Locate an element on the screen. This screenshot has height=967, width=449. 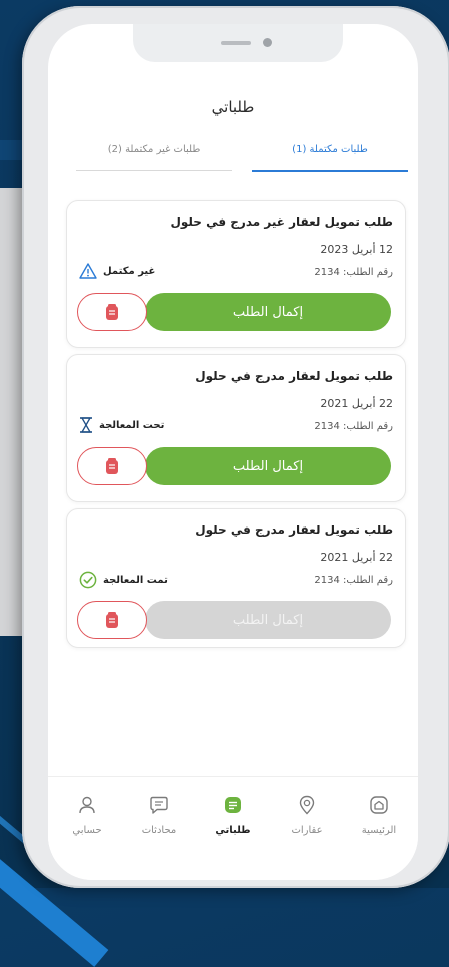
tab-completed: طلبات مكتملة (1) is located at coordinates (330, 158).